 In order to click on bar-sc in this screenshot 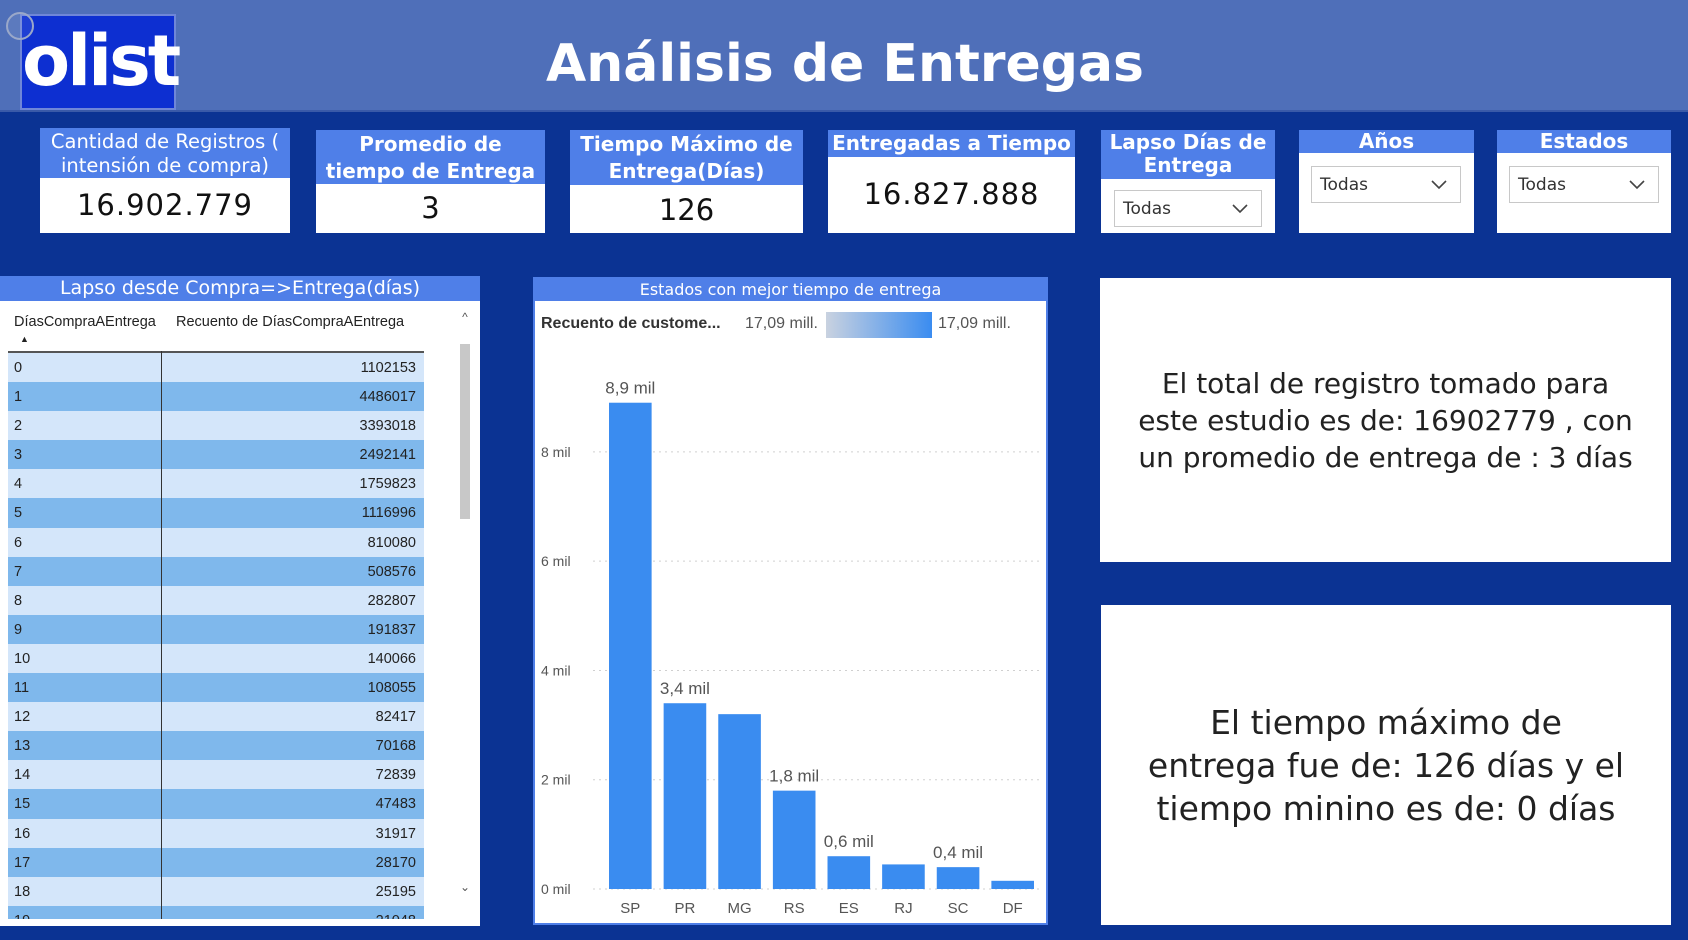, I will do `click(958, 878)`.